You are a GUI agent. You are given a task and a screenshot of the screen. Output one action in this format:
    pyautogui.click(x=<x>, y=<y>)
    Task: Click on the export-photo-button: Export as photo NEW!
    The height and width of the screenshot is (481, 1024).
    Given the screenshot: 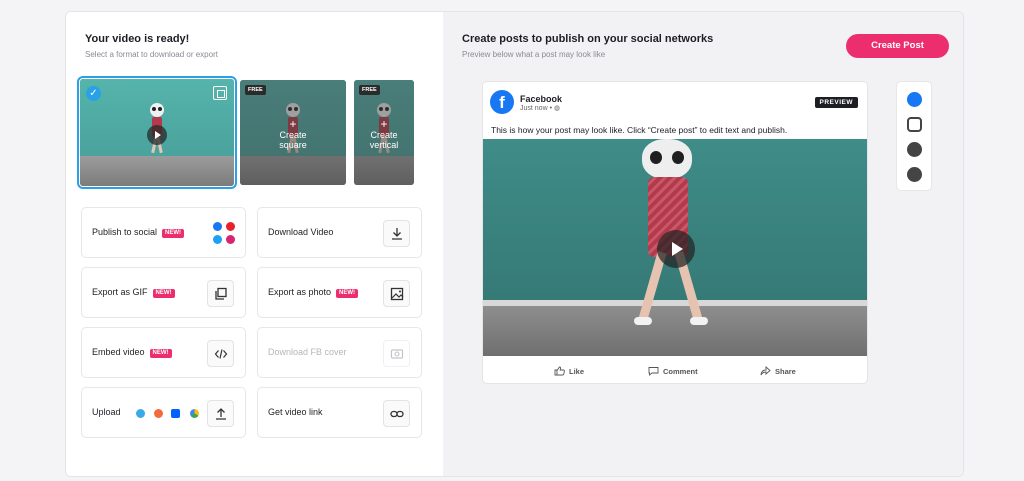 What is the action you would take?
    pyautogui.click(x=339, y=292)
    